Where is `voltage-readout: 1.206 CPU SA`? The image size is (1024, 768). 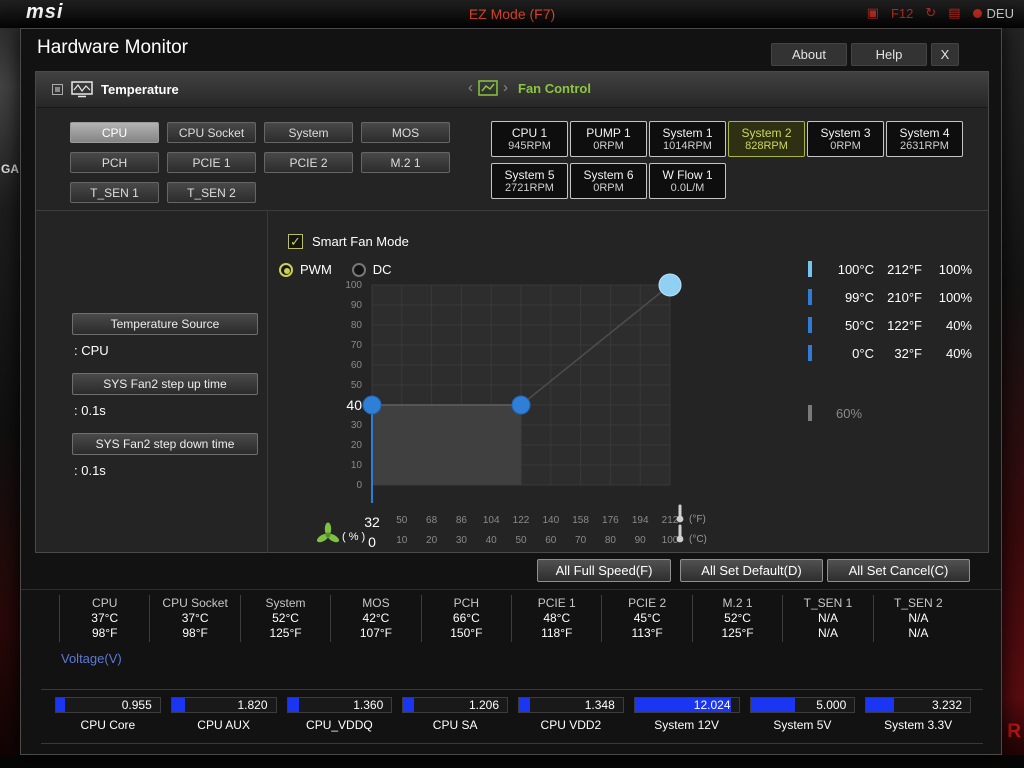
voltage-readout: 1.206 CPU SA is located at coordinates (455, 714).